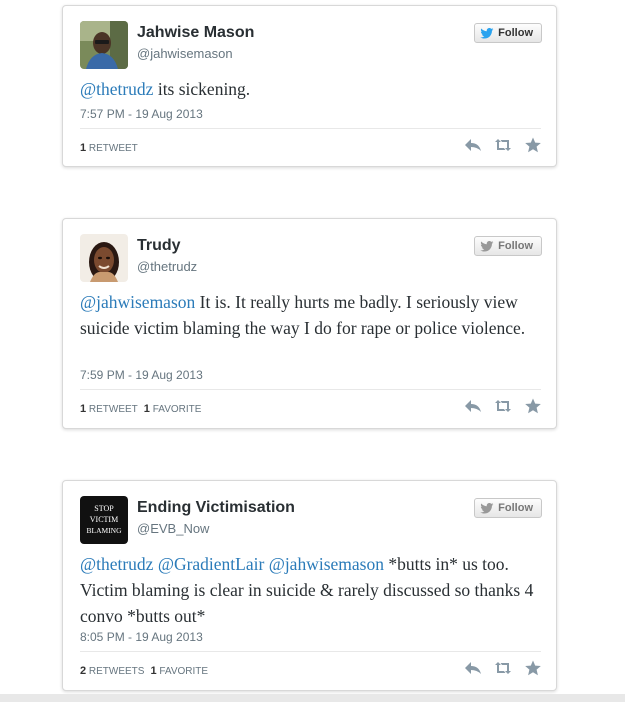 This screenshot has height=702, width=625. I want to click on author-name: Jahwise Mason, so click(195, 33).